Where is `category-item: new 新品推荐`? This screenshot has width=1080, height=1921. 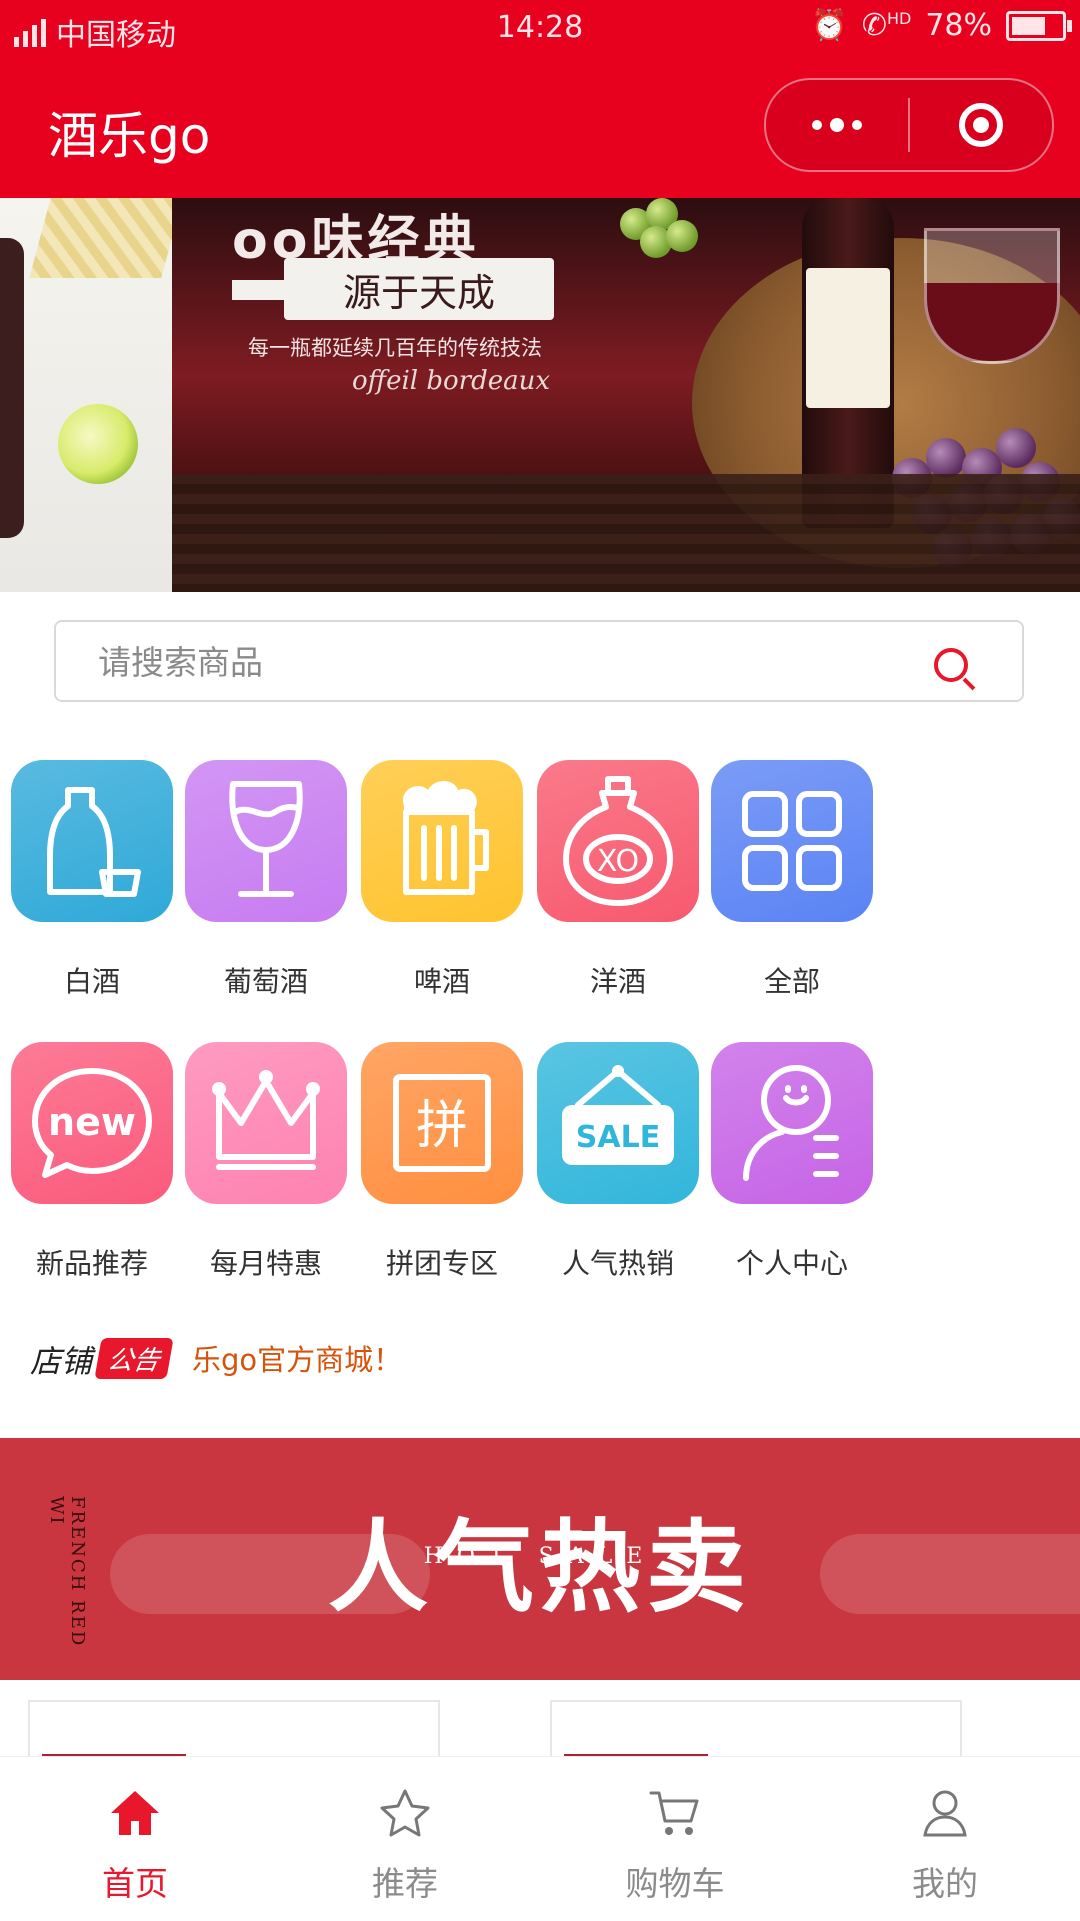 category-item: new 新品推荐 is located at coordinates (96, 1162).